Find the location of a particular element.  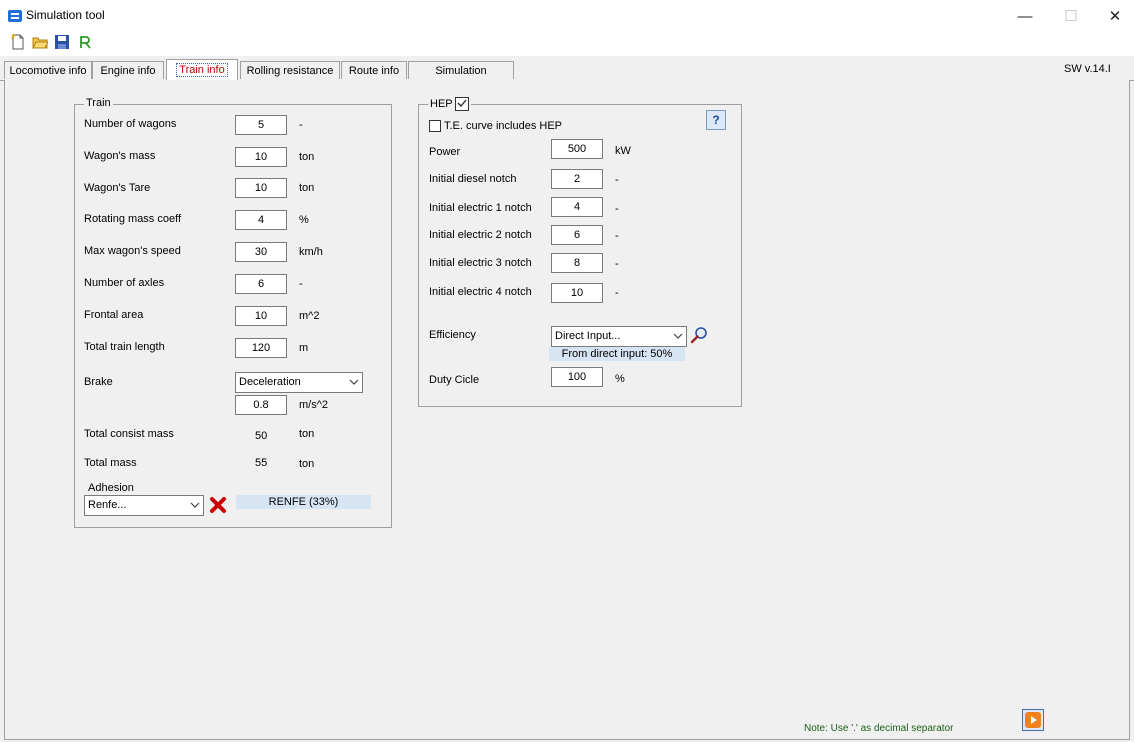

wagon-tare-unit: ton is located at coordinates (307, 188).